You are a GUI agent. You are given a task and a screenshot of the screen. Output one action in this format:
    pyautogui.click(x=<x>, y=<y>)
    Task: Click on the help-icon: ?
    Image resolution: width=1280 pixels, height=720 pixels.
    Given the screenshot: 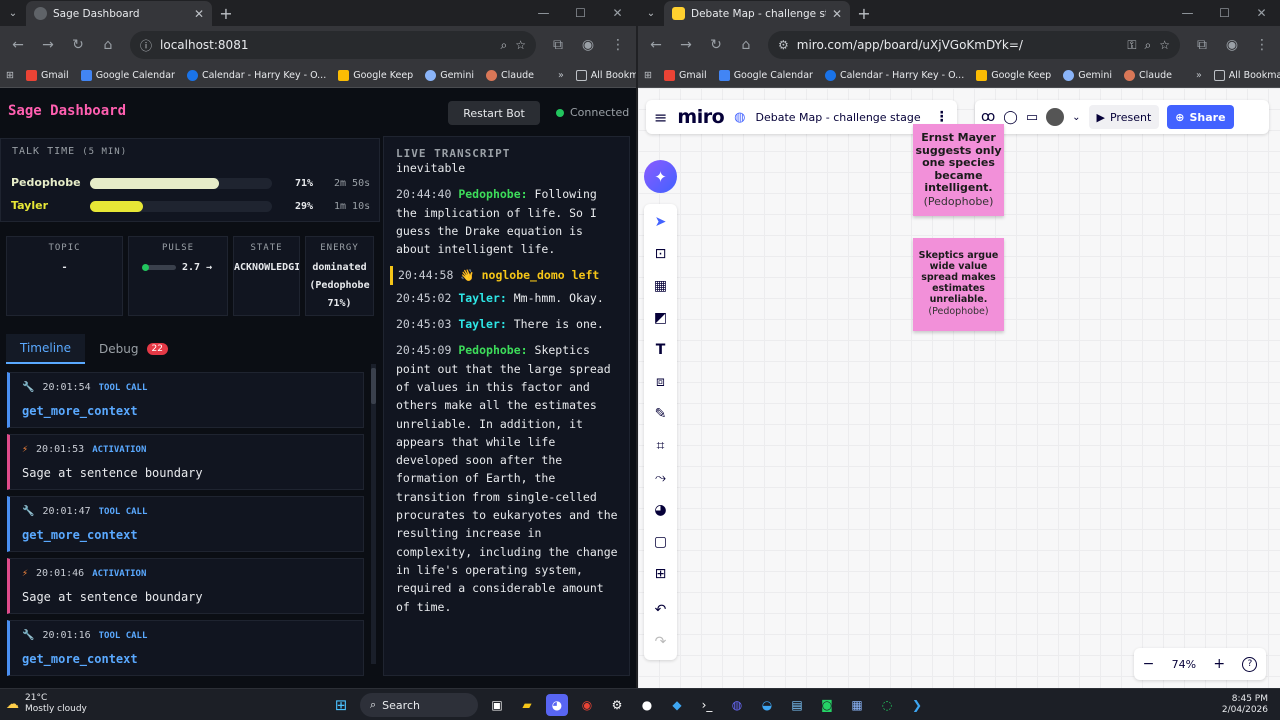 What is the action you would take?
    pyautogui.click(x=1250, y=664)
    